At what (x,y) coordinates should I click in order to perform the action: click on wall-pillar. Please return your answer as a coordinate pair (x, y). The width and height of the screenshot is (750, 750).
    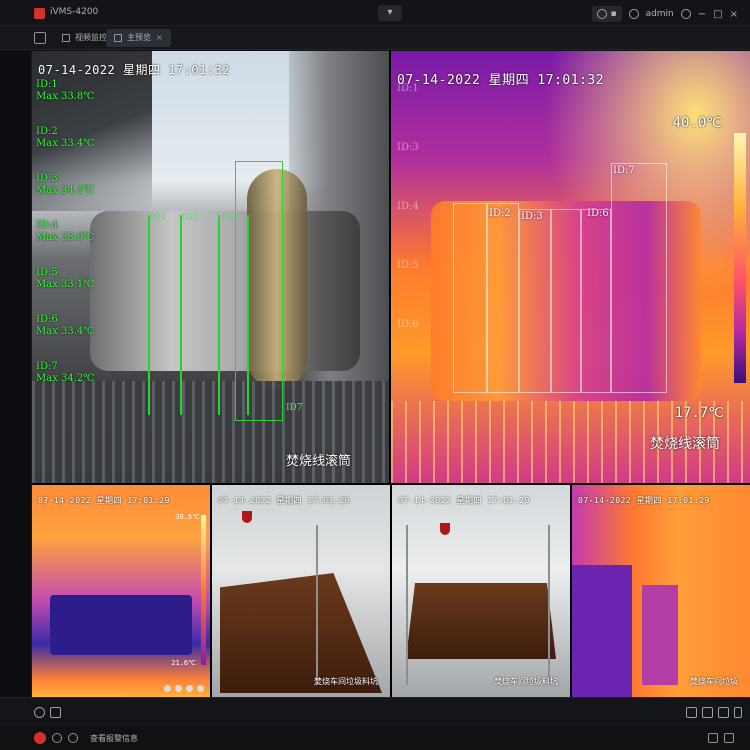
    Looking at the image, I should click on (407, 605).